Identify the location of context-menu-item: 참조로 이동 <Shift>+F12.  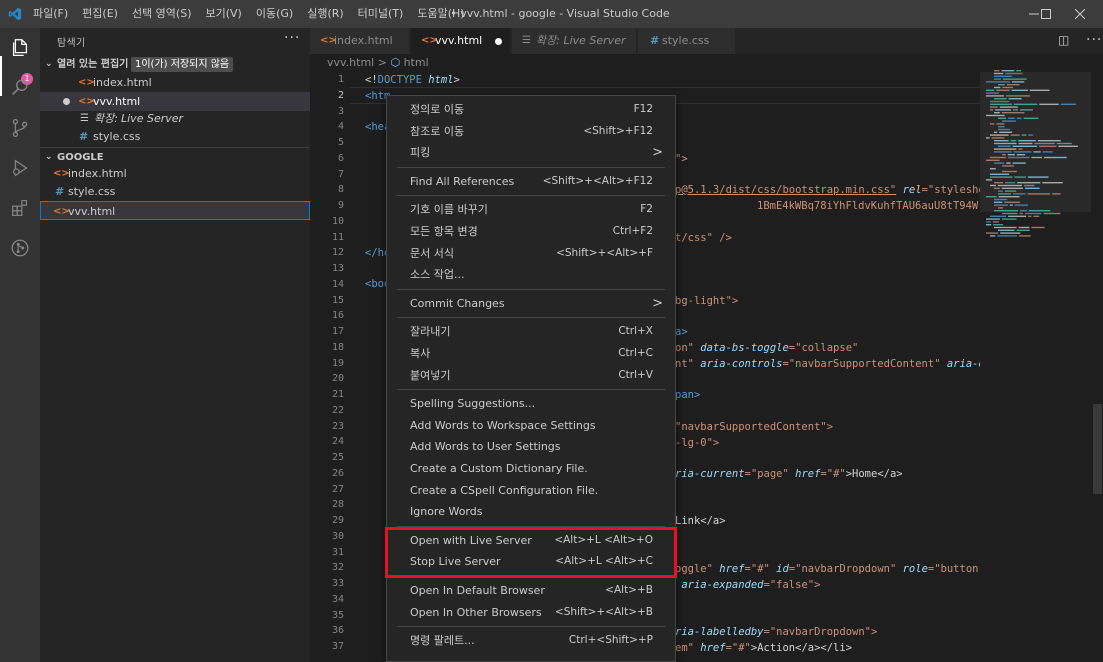
(531, 131).